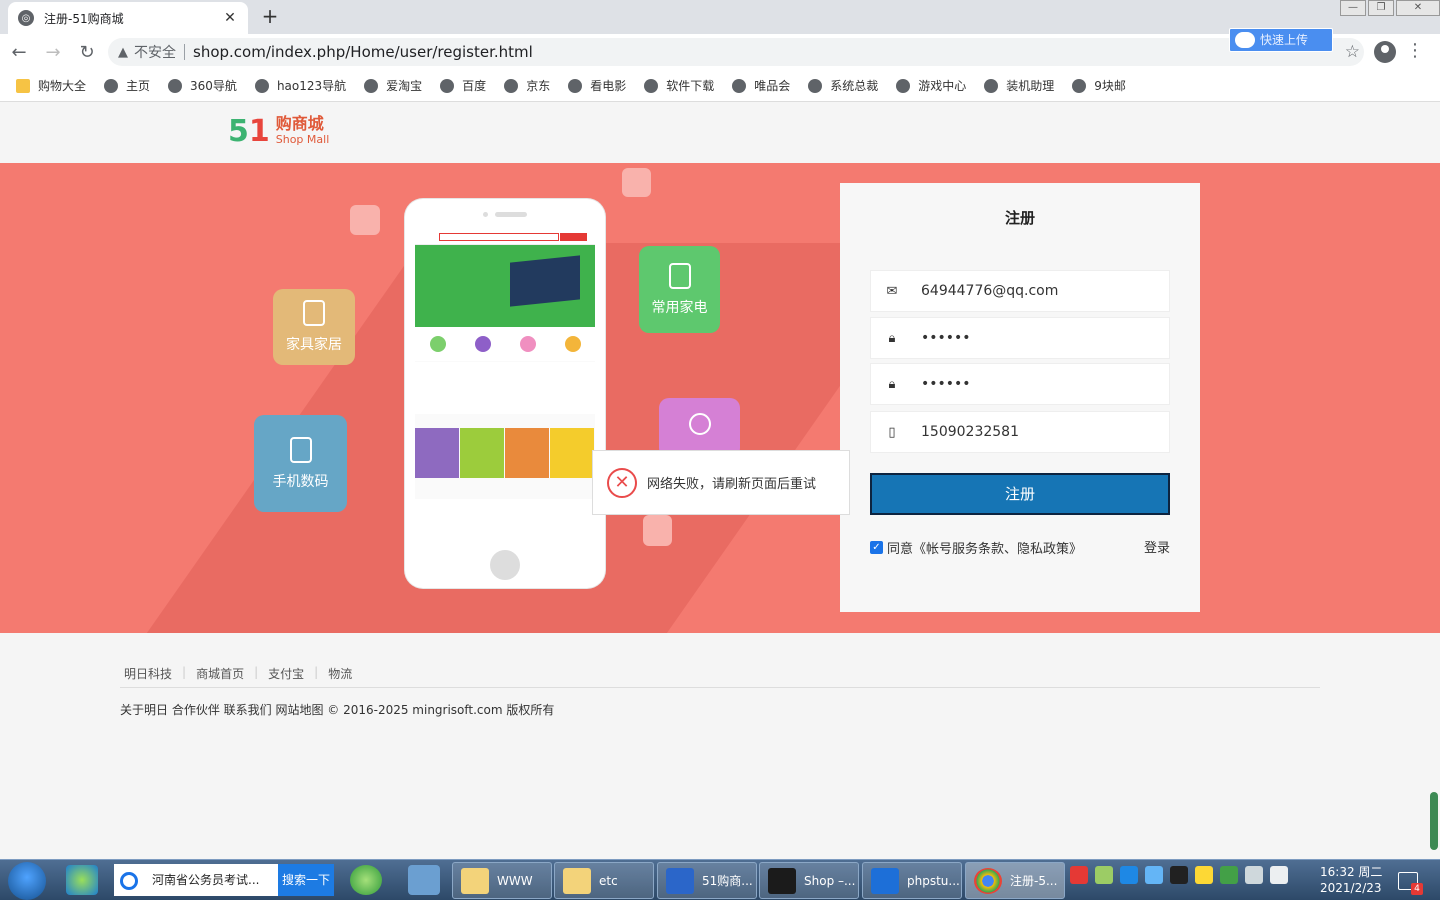 Image resolution: width=1440 pixels, height=900 pixels. What do you see at coordinates (505, 519) in the screenshot?
I see `screen-bottom-nav` at bounding box center [505, 519].